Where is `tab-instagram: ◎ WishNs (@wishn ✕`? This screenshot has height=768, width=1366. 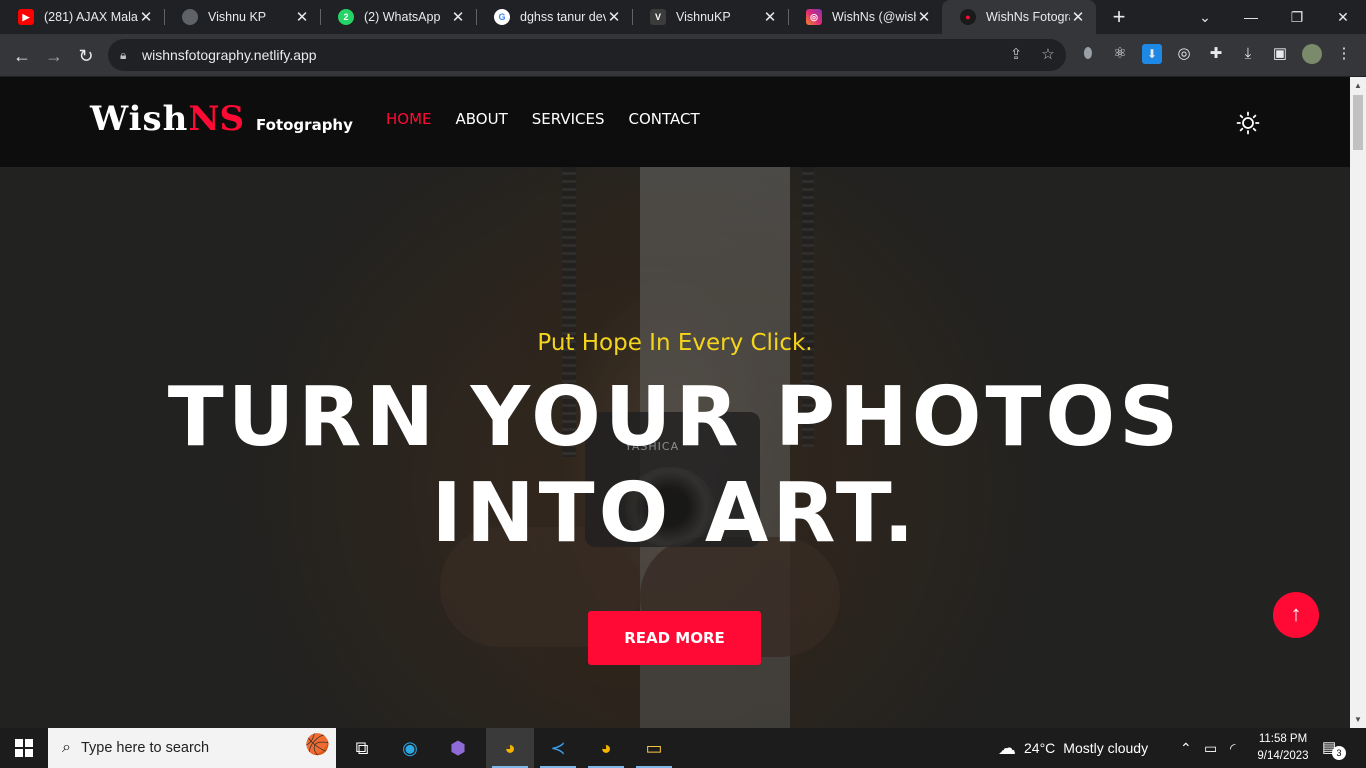
tab-instagram: ◎ WishNs (@wishn ✕ is located at coordinates (865, 17).